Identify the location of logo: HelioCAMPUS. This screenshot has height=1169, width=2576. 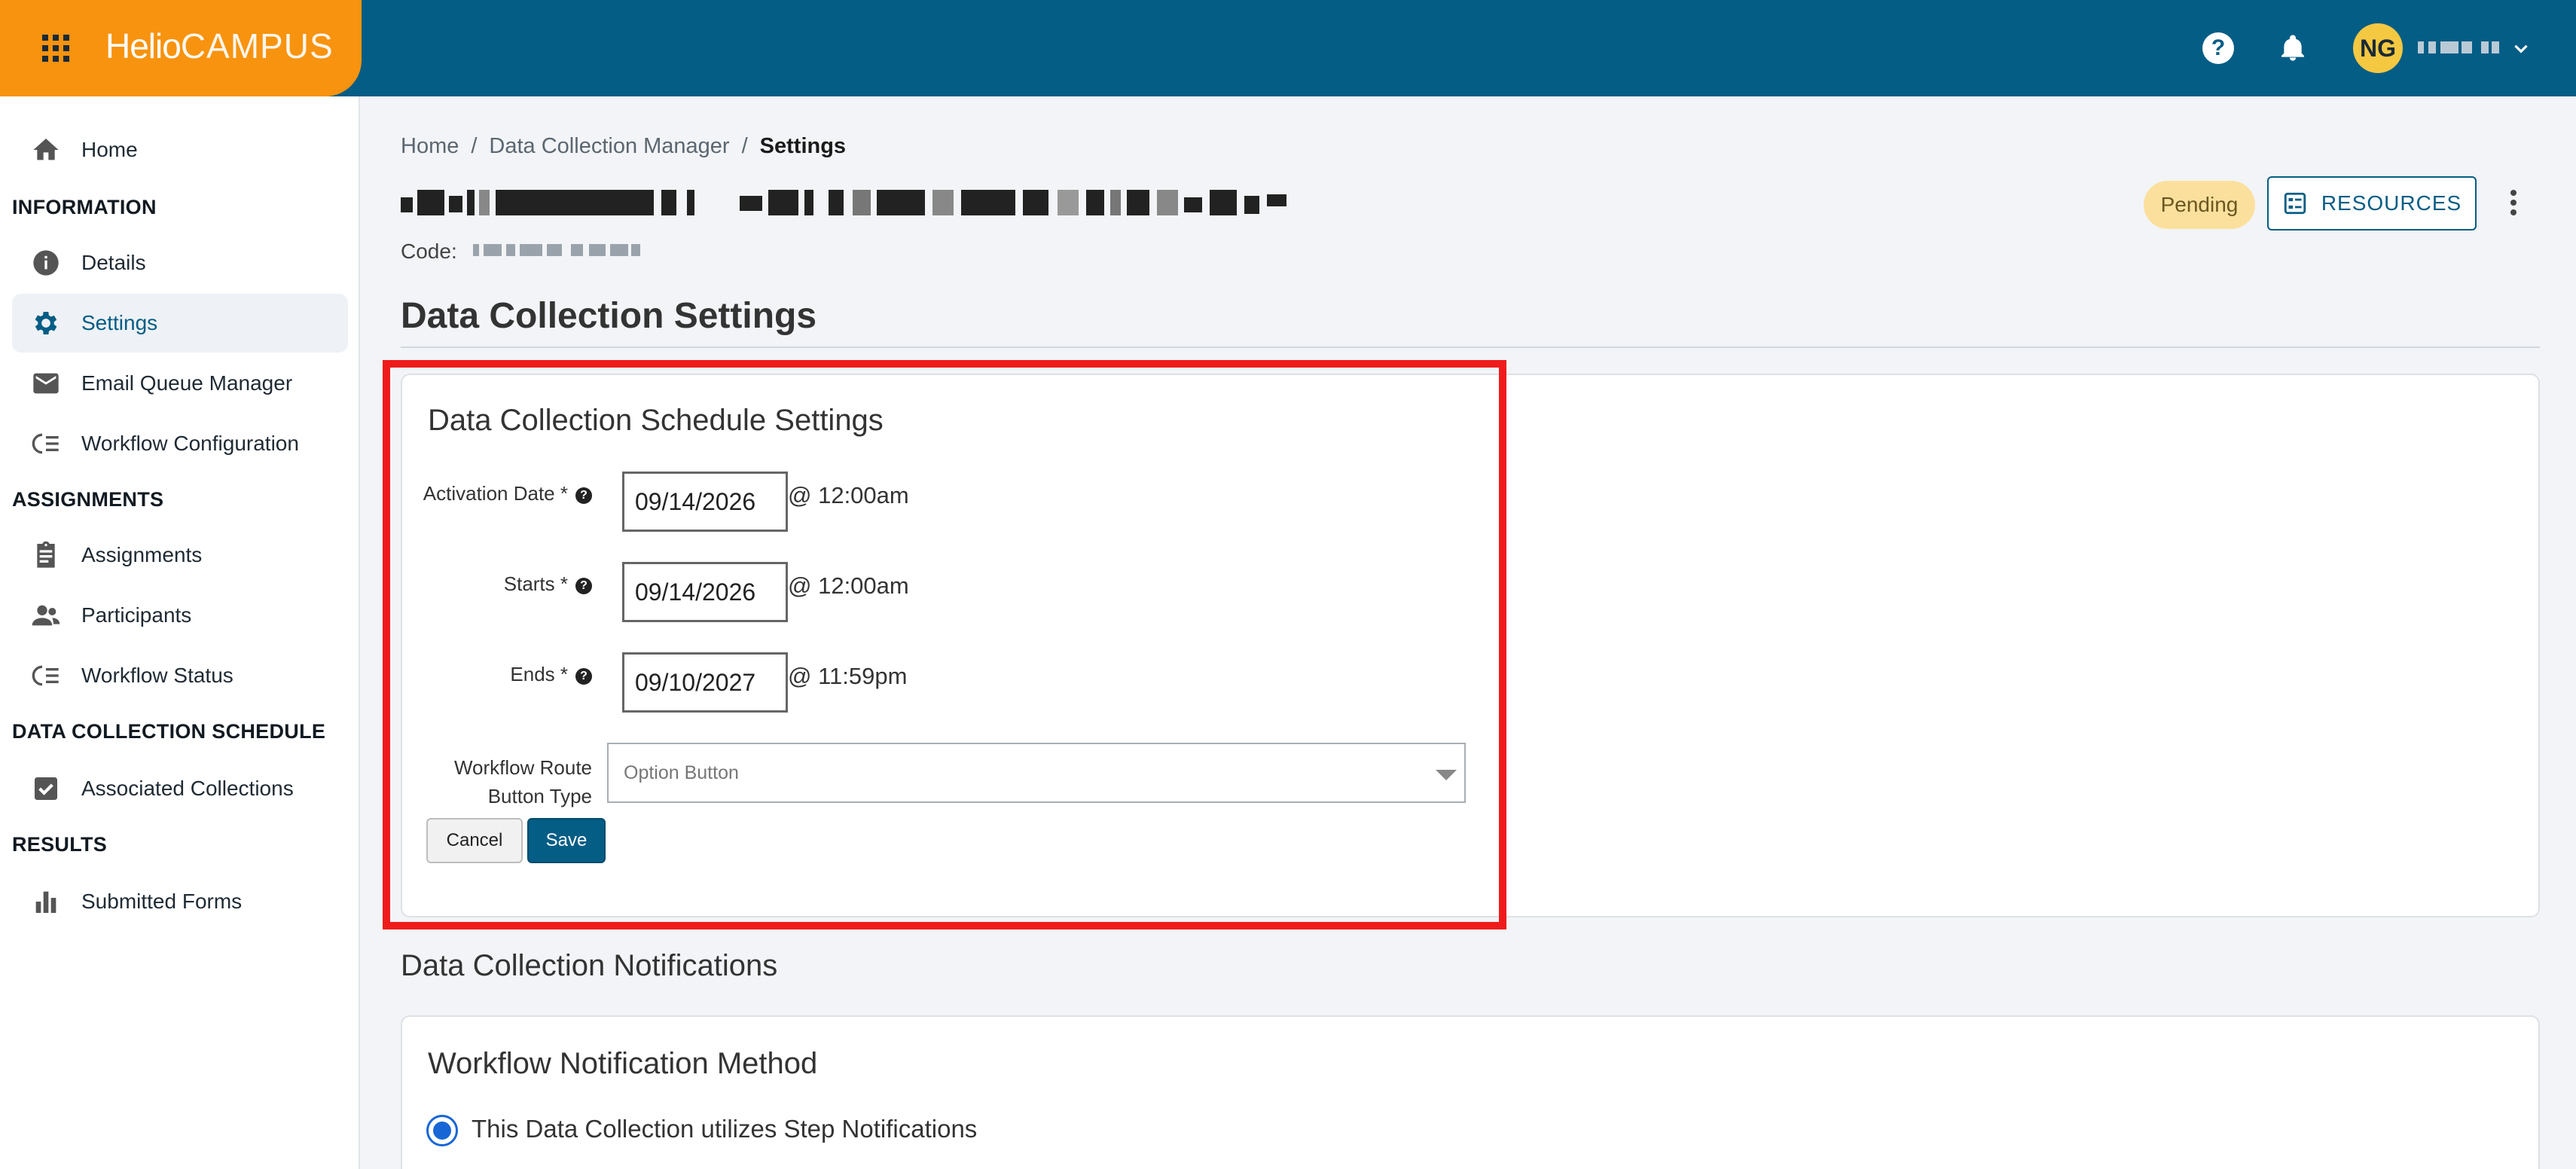
(220, 46).